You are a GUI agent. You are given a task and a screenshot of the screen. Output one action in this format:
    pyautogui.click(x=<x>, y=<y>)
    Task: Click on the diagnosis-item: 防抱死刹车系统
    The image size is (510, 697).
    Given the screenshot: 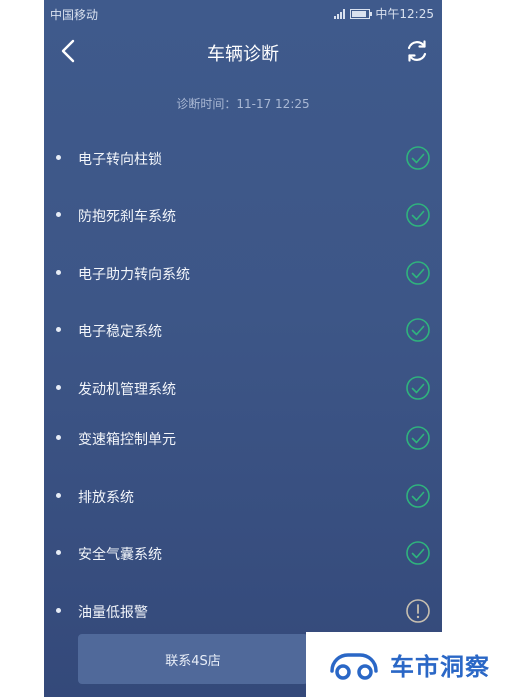 What is the action you would take?
    pyautogui.click(x=243, y=215)
    